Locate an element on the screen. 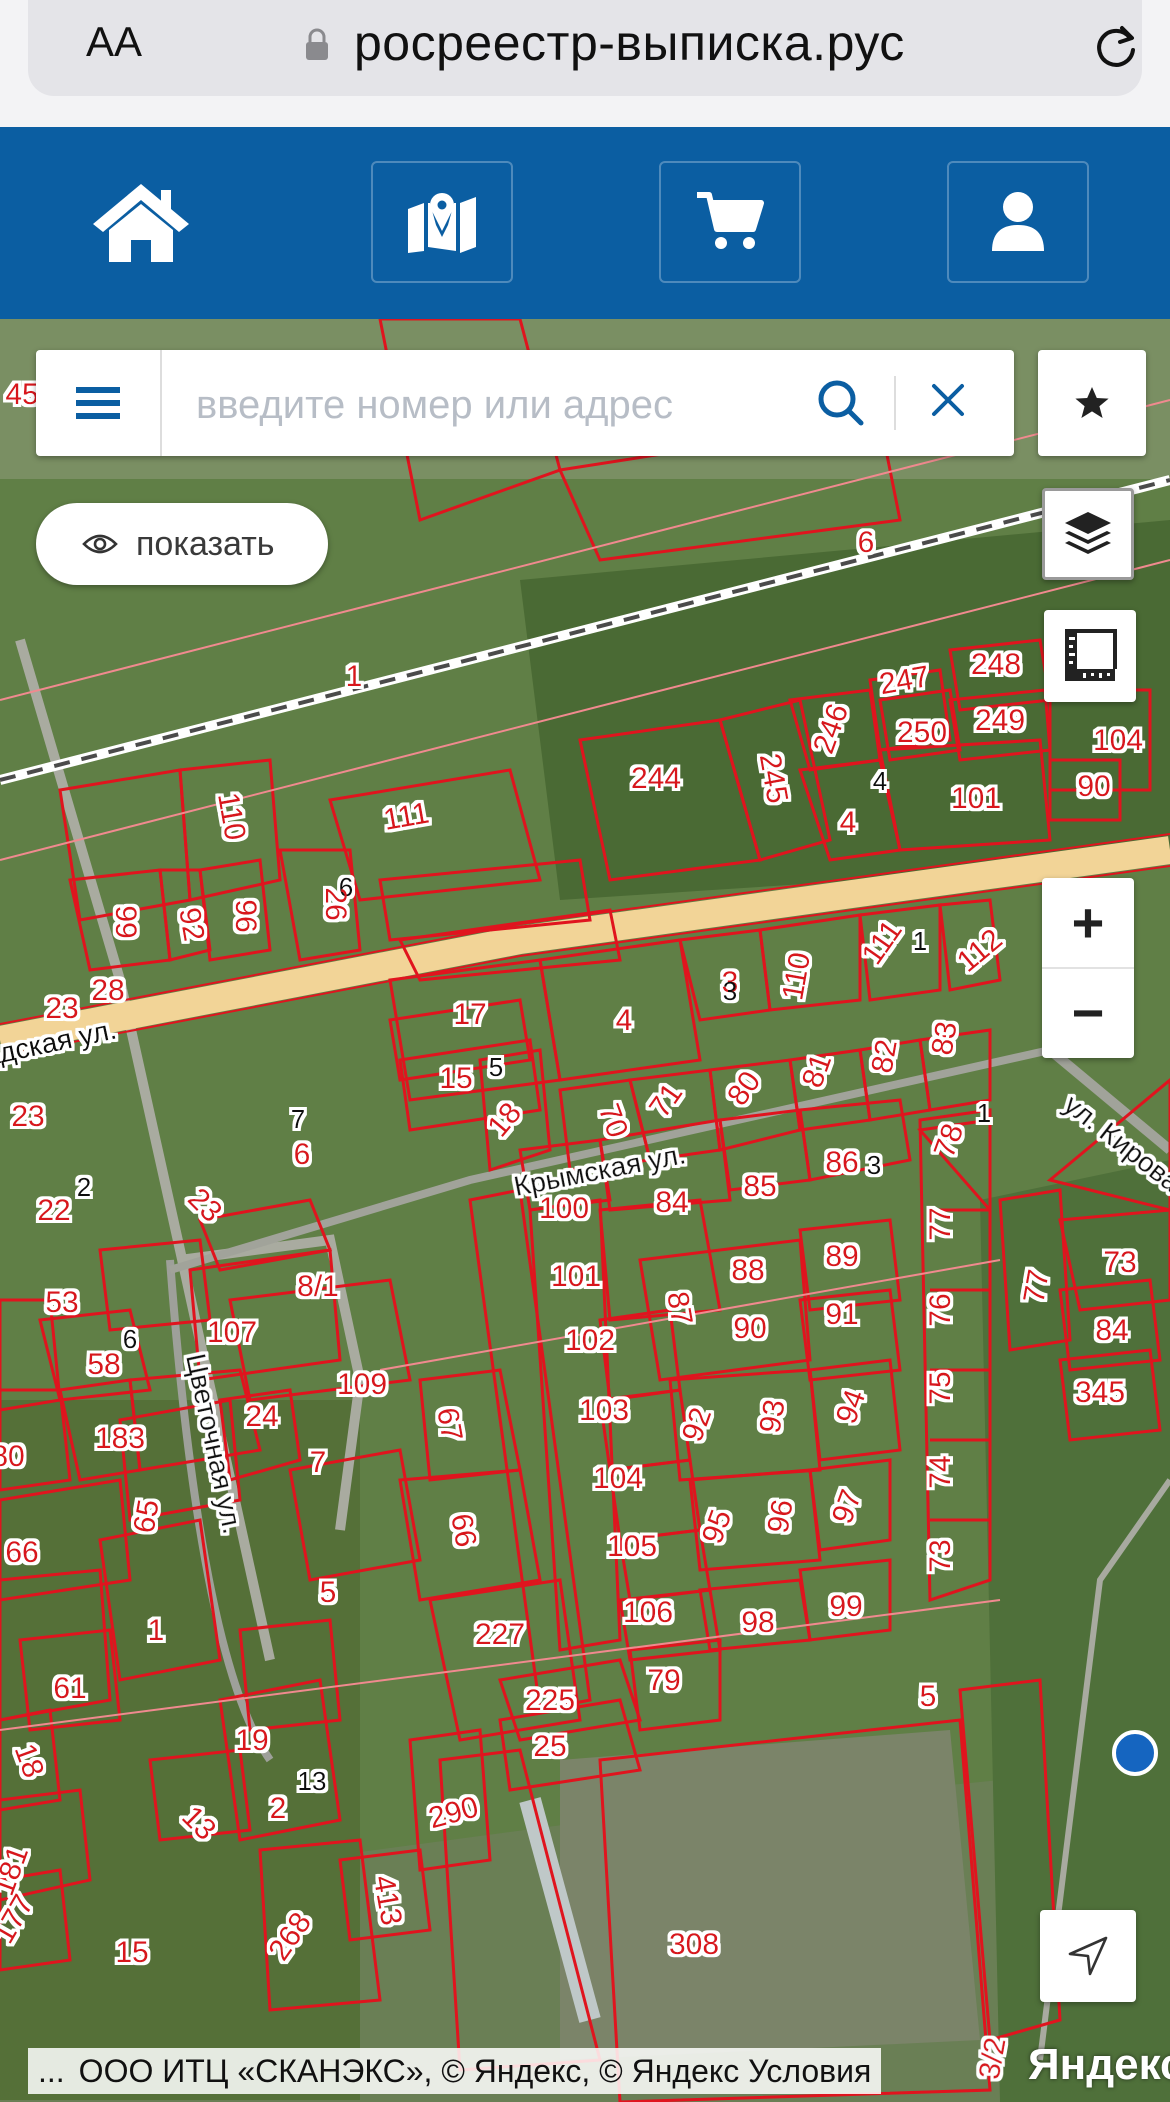 The image size is (1170, 2102). parcel-label: 225 is located at coordinates (550, 1700).